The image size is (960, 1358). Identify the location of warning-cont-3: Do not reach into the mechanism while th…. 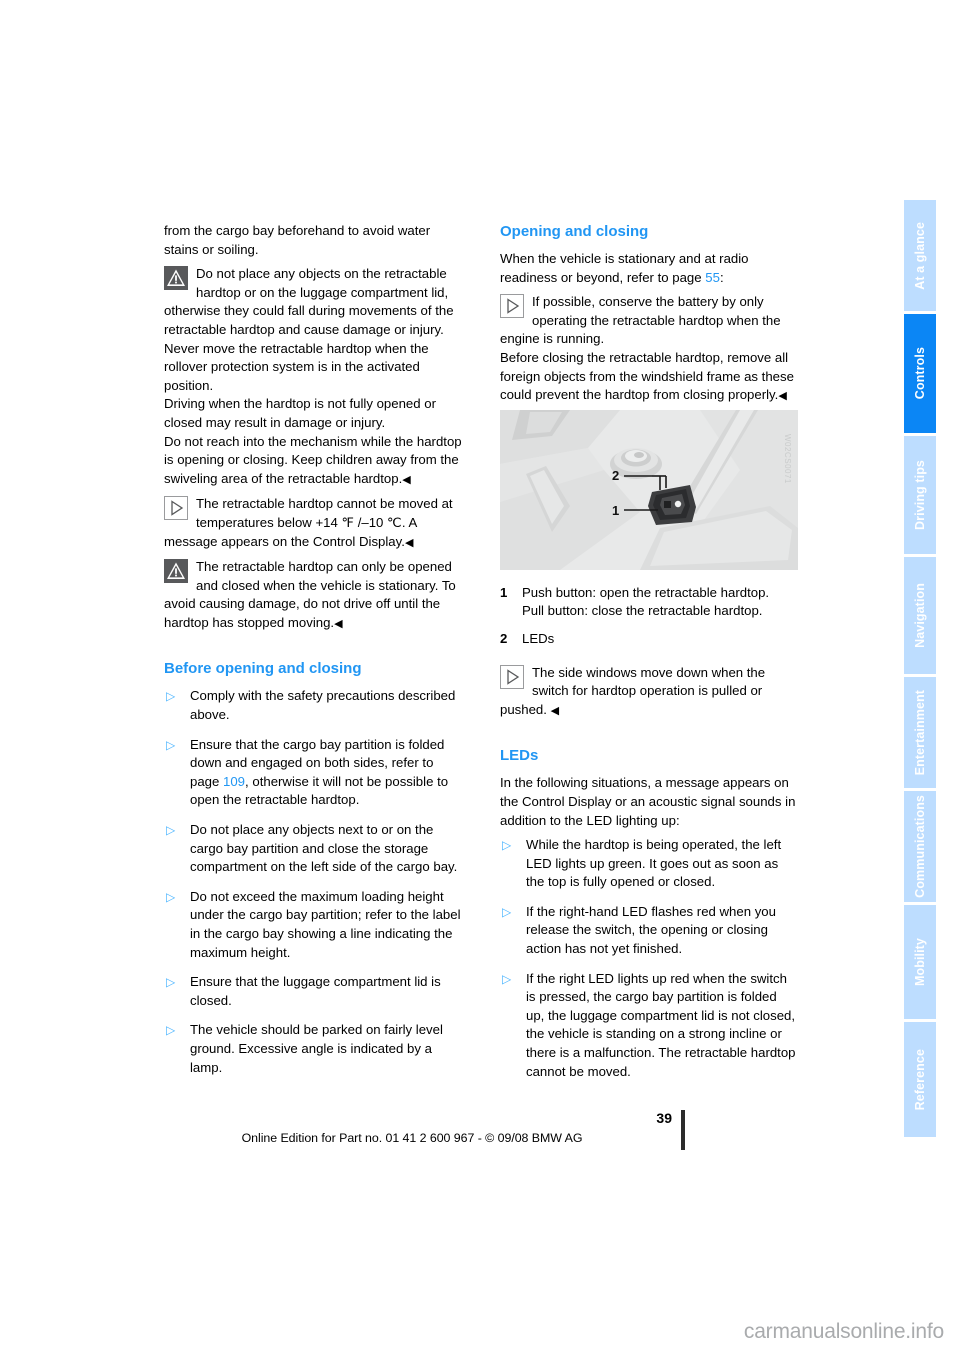
(313, 459).